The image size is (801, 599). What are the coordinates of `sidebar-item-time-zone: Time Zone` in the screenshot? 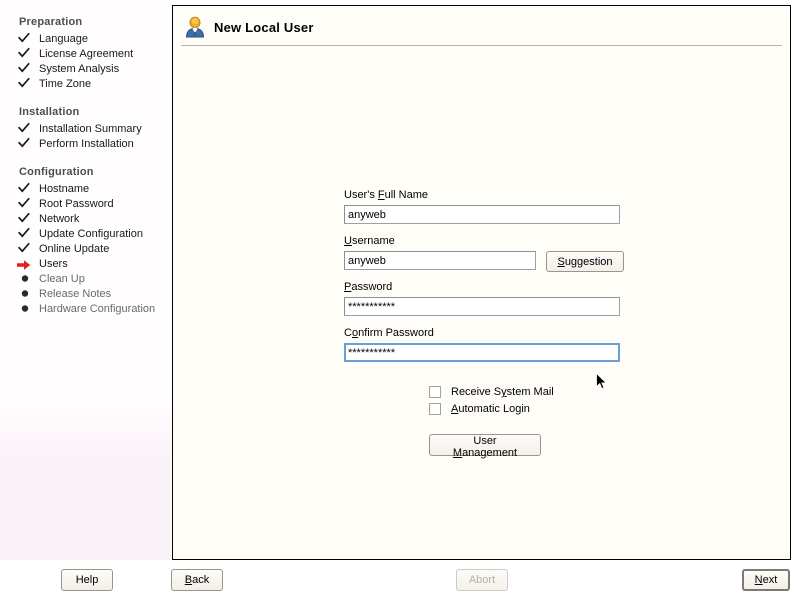 It's located at (85, 84).